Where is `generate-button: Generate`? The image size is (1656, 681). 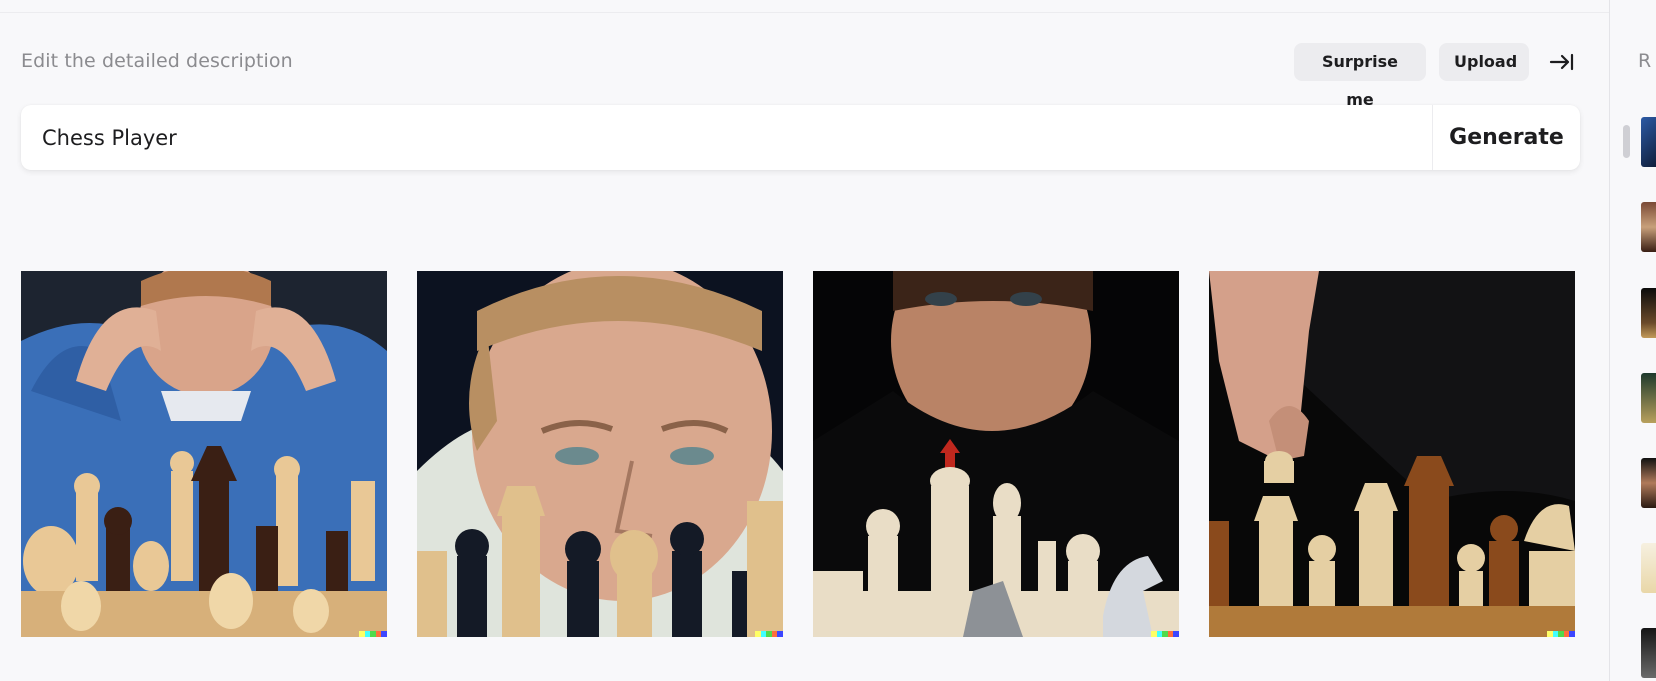
generate-button: Generate is located at coordinates (1506, 137).